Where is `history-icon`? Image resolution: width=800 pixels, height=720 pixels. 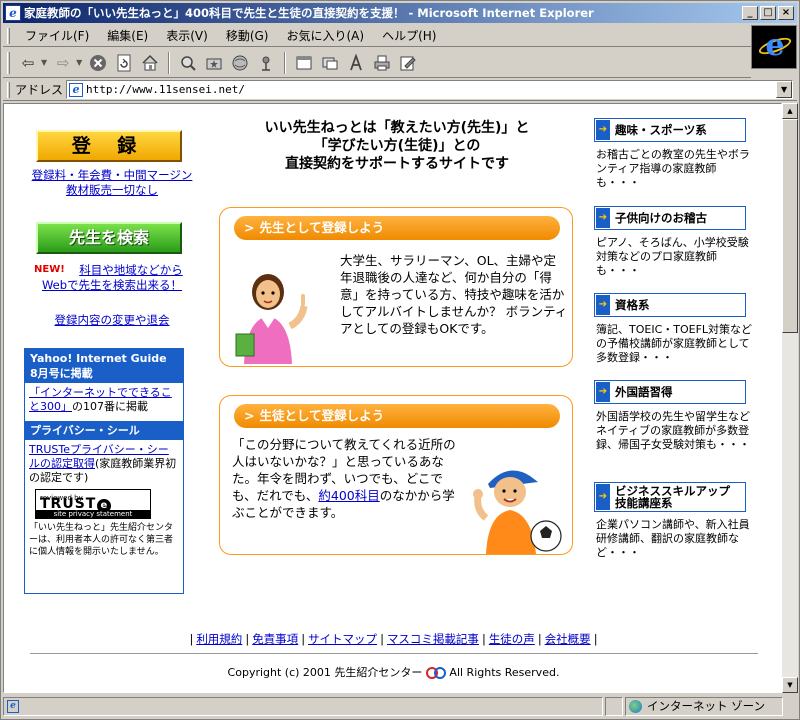
history-icon is located at coordinates (240, 63).